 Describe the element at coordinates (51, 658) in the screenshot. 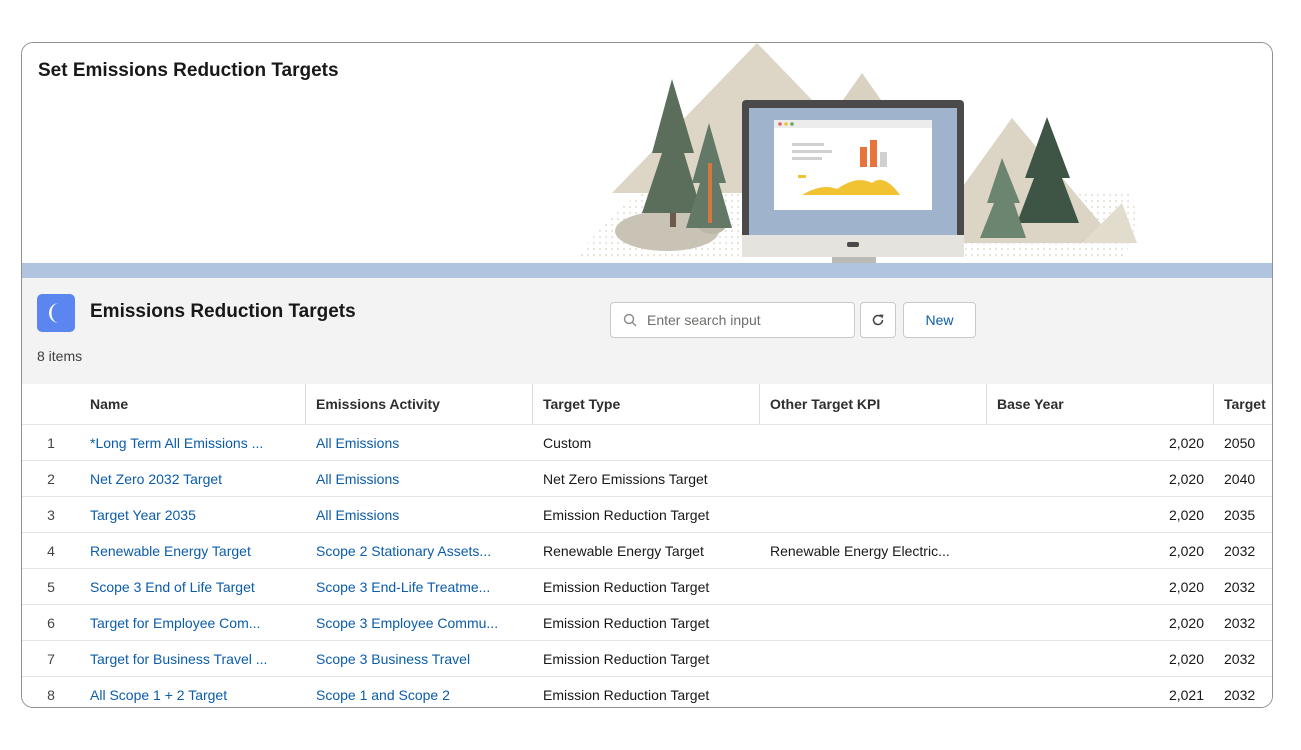

I see `row-number: 7` at that location.